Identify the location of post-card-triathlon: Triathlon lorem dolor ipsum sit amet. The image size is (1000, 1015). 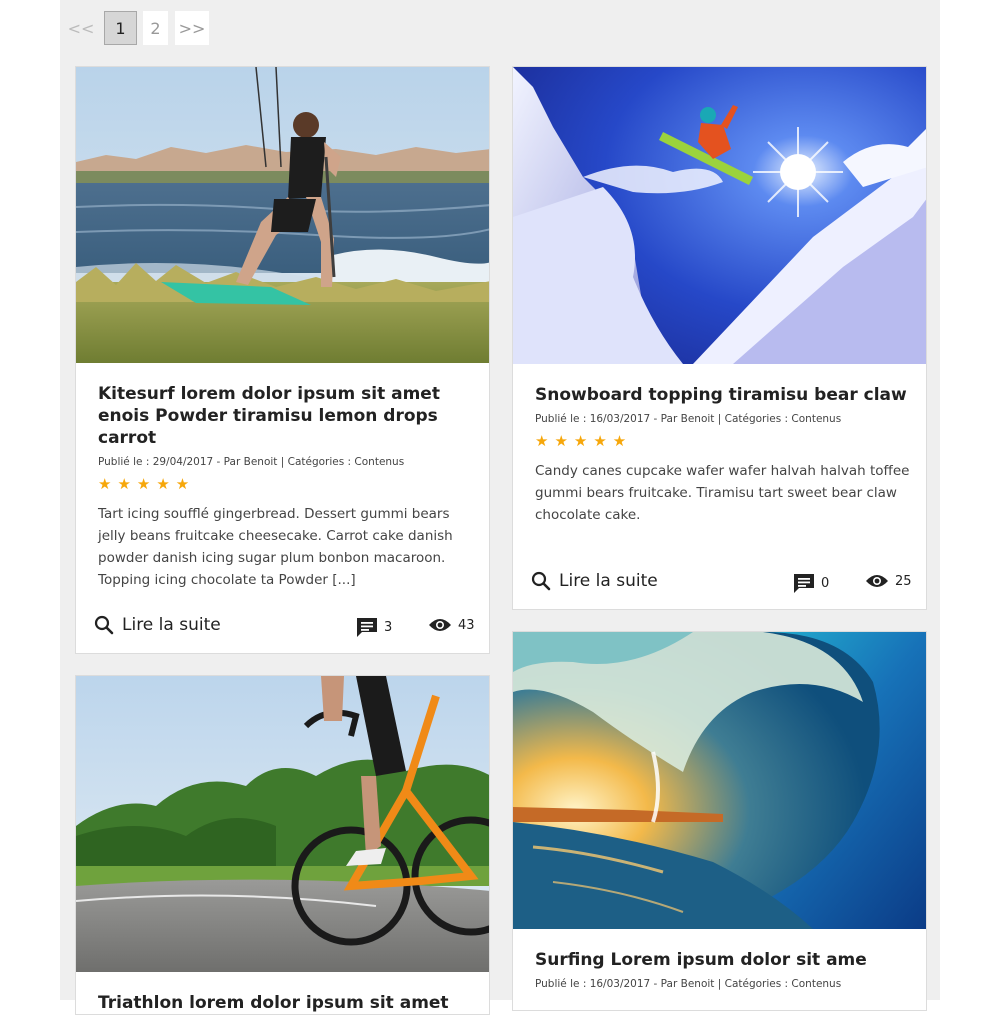
(282, 845).